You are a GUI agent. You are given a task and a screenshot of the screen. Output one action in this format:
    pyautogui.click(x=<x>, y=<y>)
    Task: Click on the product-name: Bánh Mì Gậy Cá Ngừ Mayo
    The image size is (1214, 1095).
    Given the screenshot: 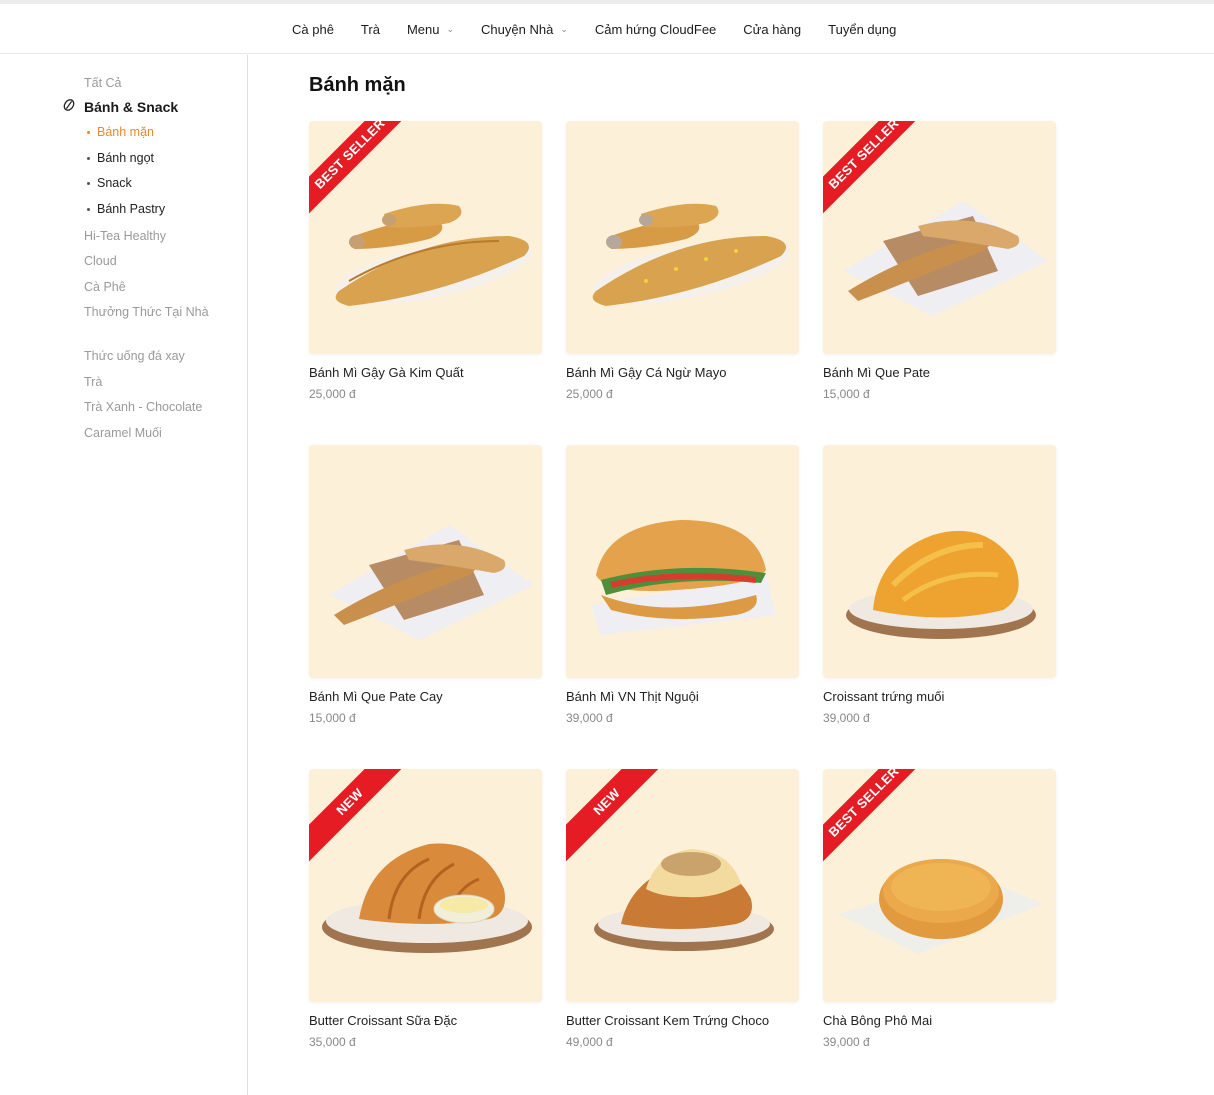 What is the action you would take?
    pyautogui.click(x=646, y=372)
    